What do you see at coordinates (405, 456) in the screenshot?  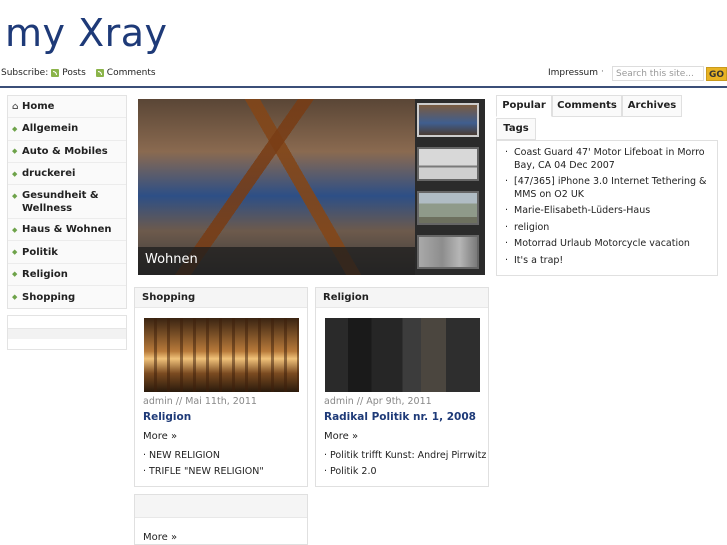 I see `related-link: · Politik trifft Kunst: Andrej Pirrwitz` at bounding box center [405, 456].